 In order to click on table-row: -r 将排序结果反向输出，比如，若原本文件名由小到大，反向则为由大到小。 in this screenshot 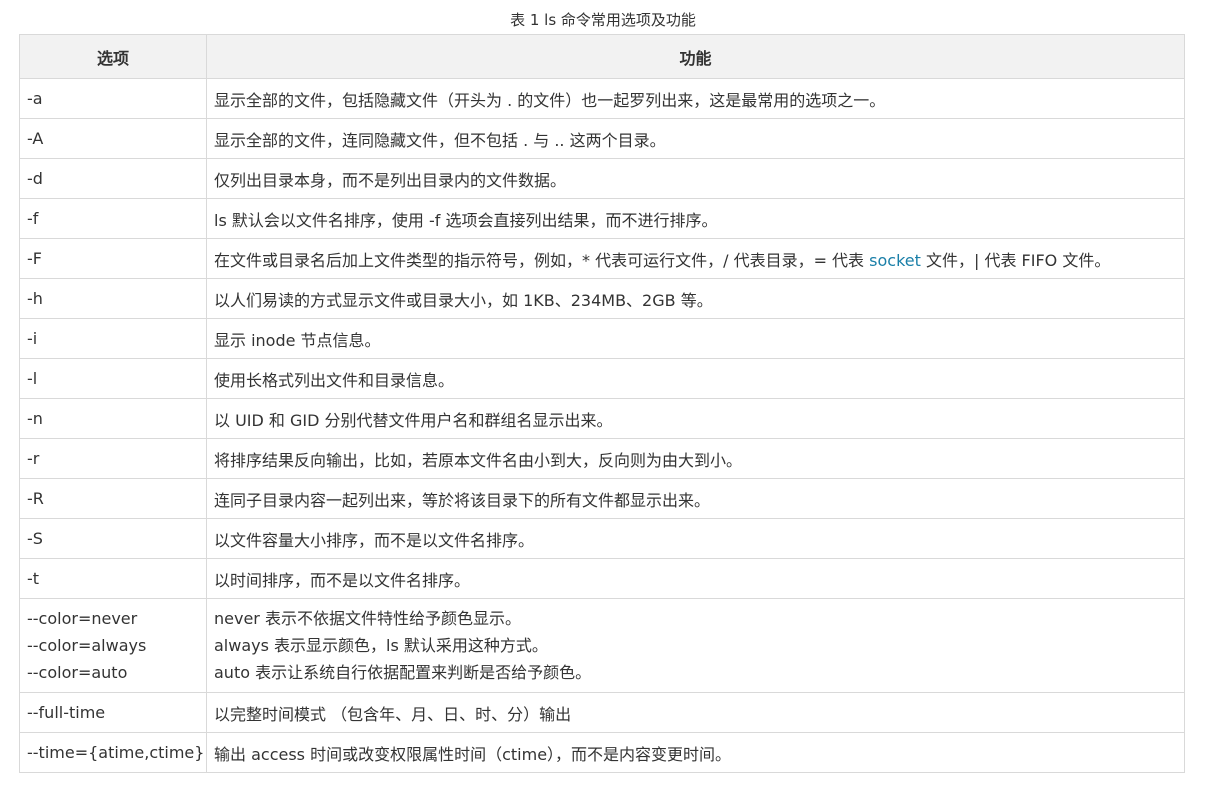, I will do `click(602, 458)`.